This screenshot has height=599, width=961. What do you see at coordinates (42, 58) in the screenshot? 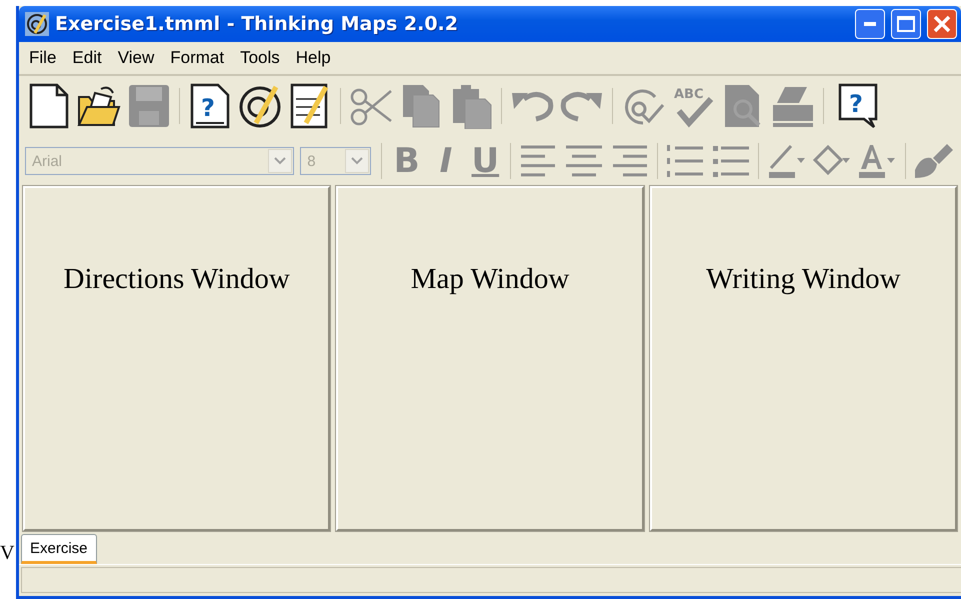
I see `menu-item: File` at bounding box center [42, 58].